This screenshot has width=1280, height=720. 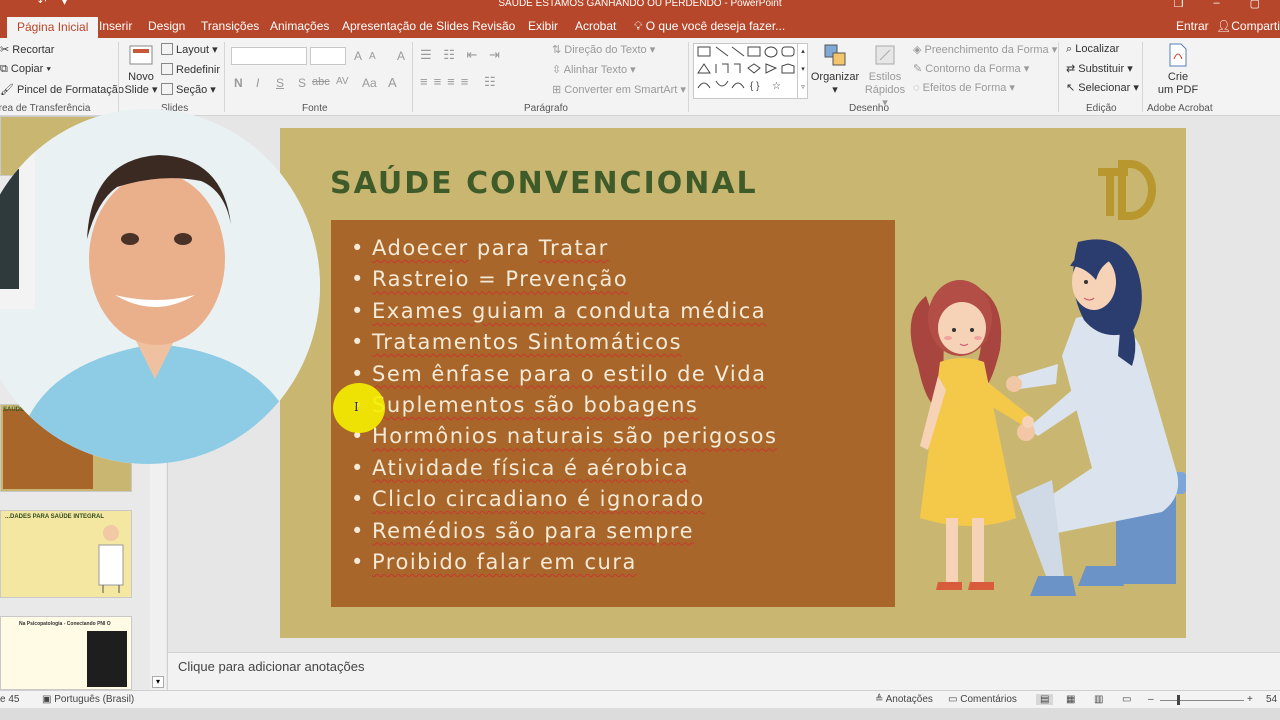 What do you see at coordinates (1180, 108) in the screenshot?
I see `acrobat-group-label: Adobe Acrobat` at bounding box center [1180, 108].